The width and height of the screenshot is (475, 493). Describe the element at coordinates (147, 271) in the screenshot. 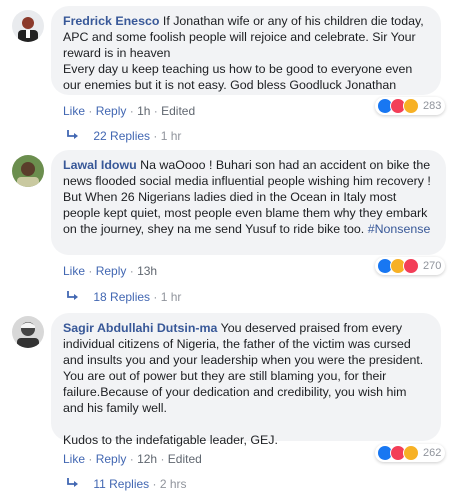

I see `comment-time: 13h` at that location.